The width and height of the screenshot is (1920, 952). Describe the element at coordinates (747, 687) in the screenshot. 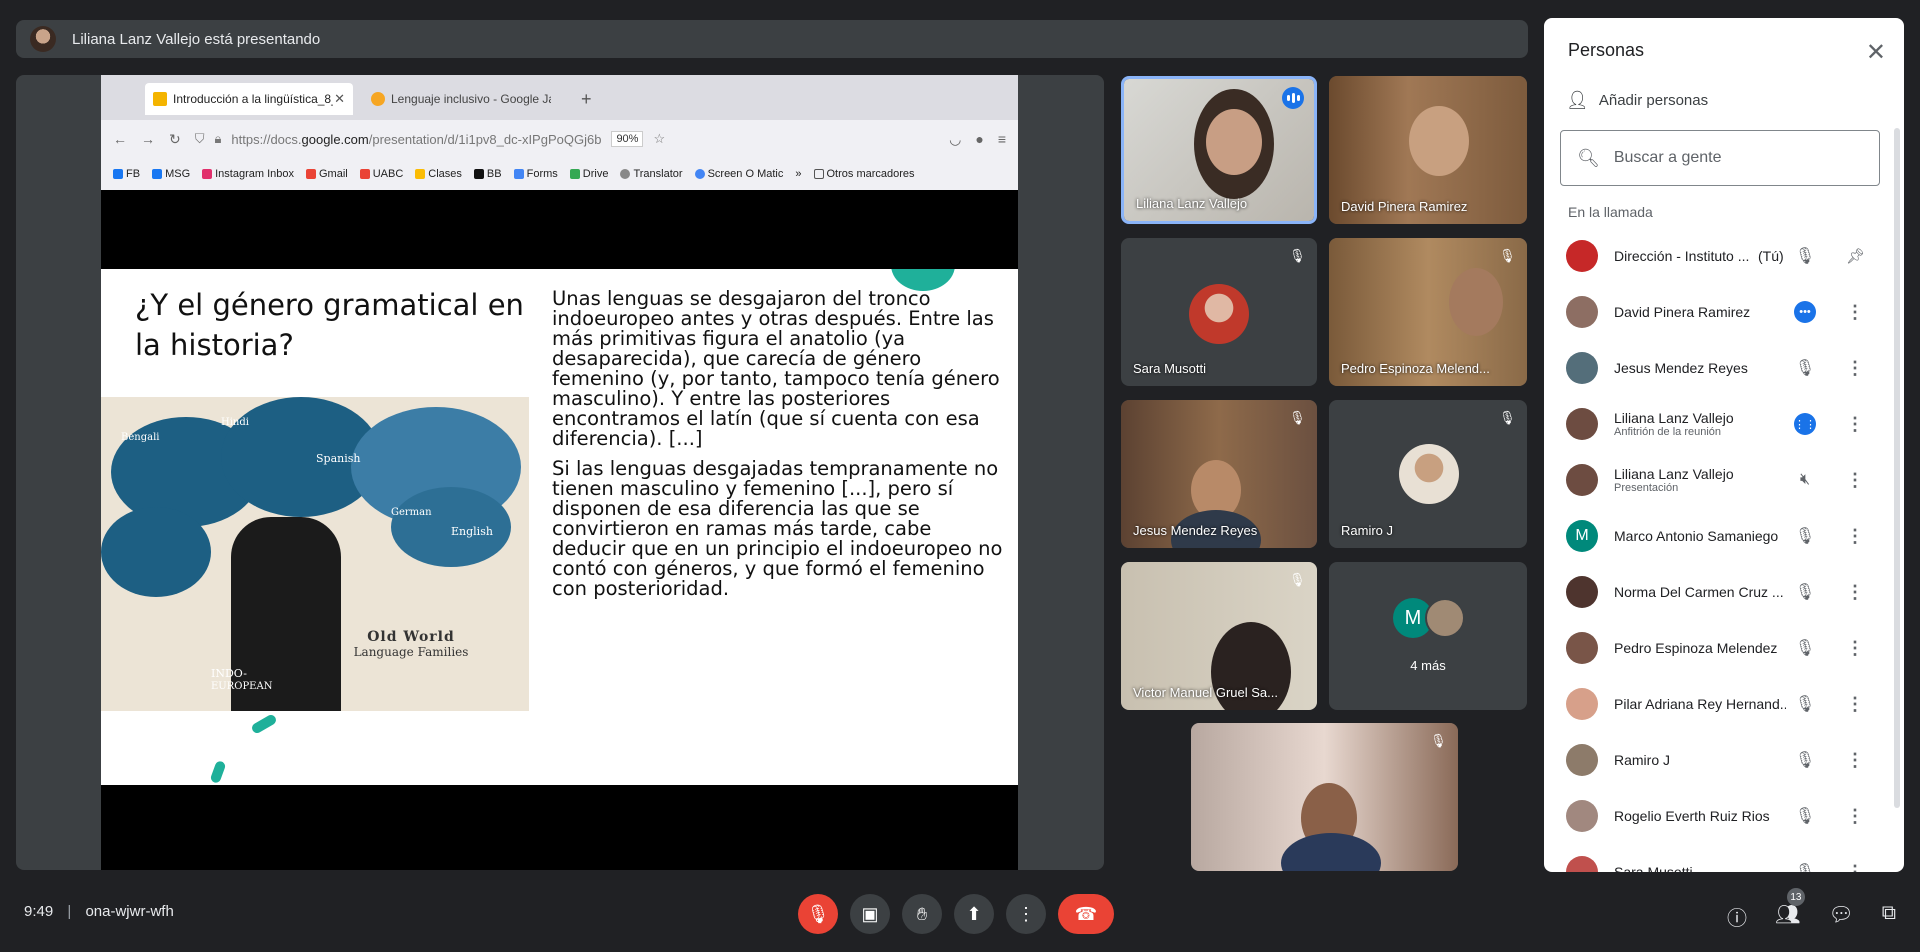

I see `mouse-cursor: ➤` at that location.